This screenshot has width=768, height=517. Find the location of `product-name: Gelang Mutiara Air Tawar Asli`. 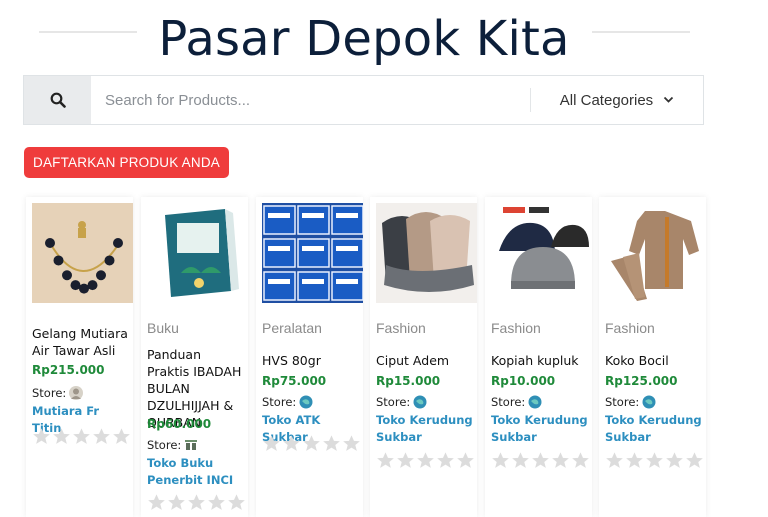

product-name: Gelang Mutiara Air Tawar Asli is located at coordinates (82, 342).